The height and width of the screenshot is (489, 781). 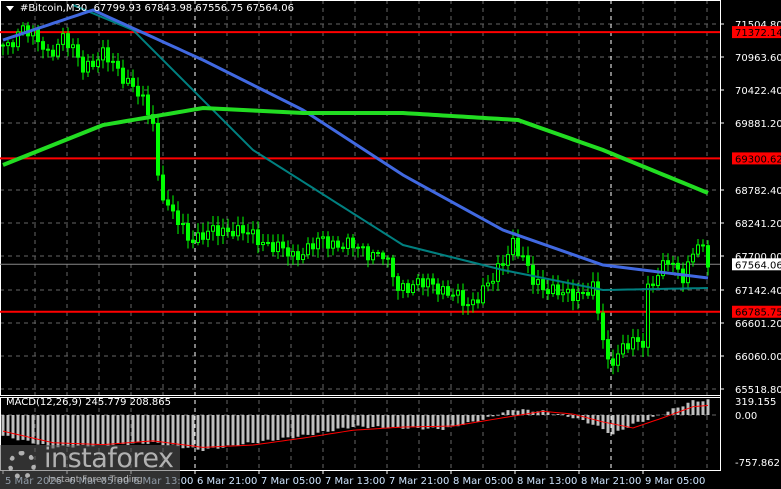 I want to click on instaforex-logo-icon, so click(x=22, y=465).